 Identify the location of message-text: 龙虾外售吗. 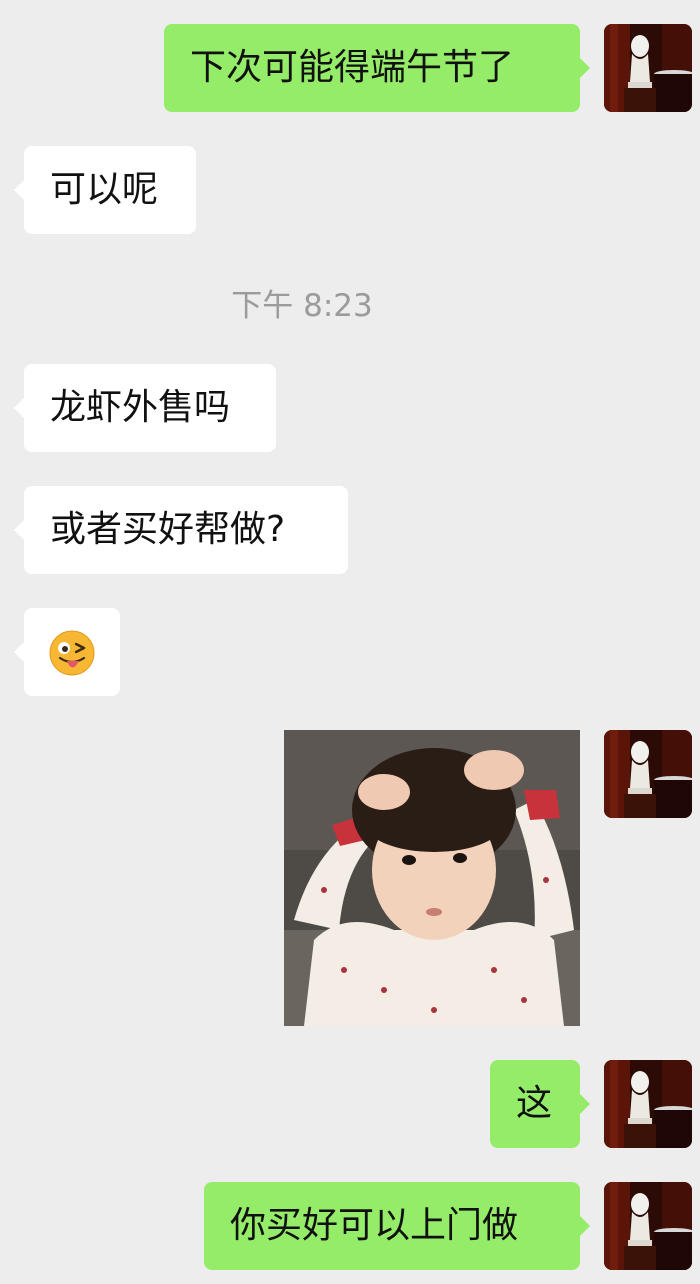
(140, 407).